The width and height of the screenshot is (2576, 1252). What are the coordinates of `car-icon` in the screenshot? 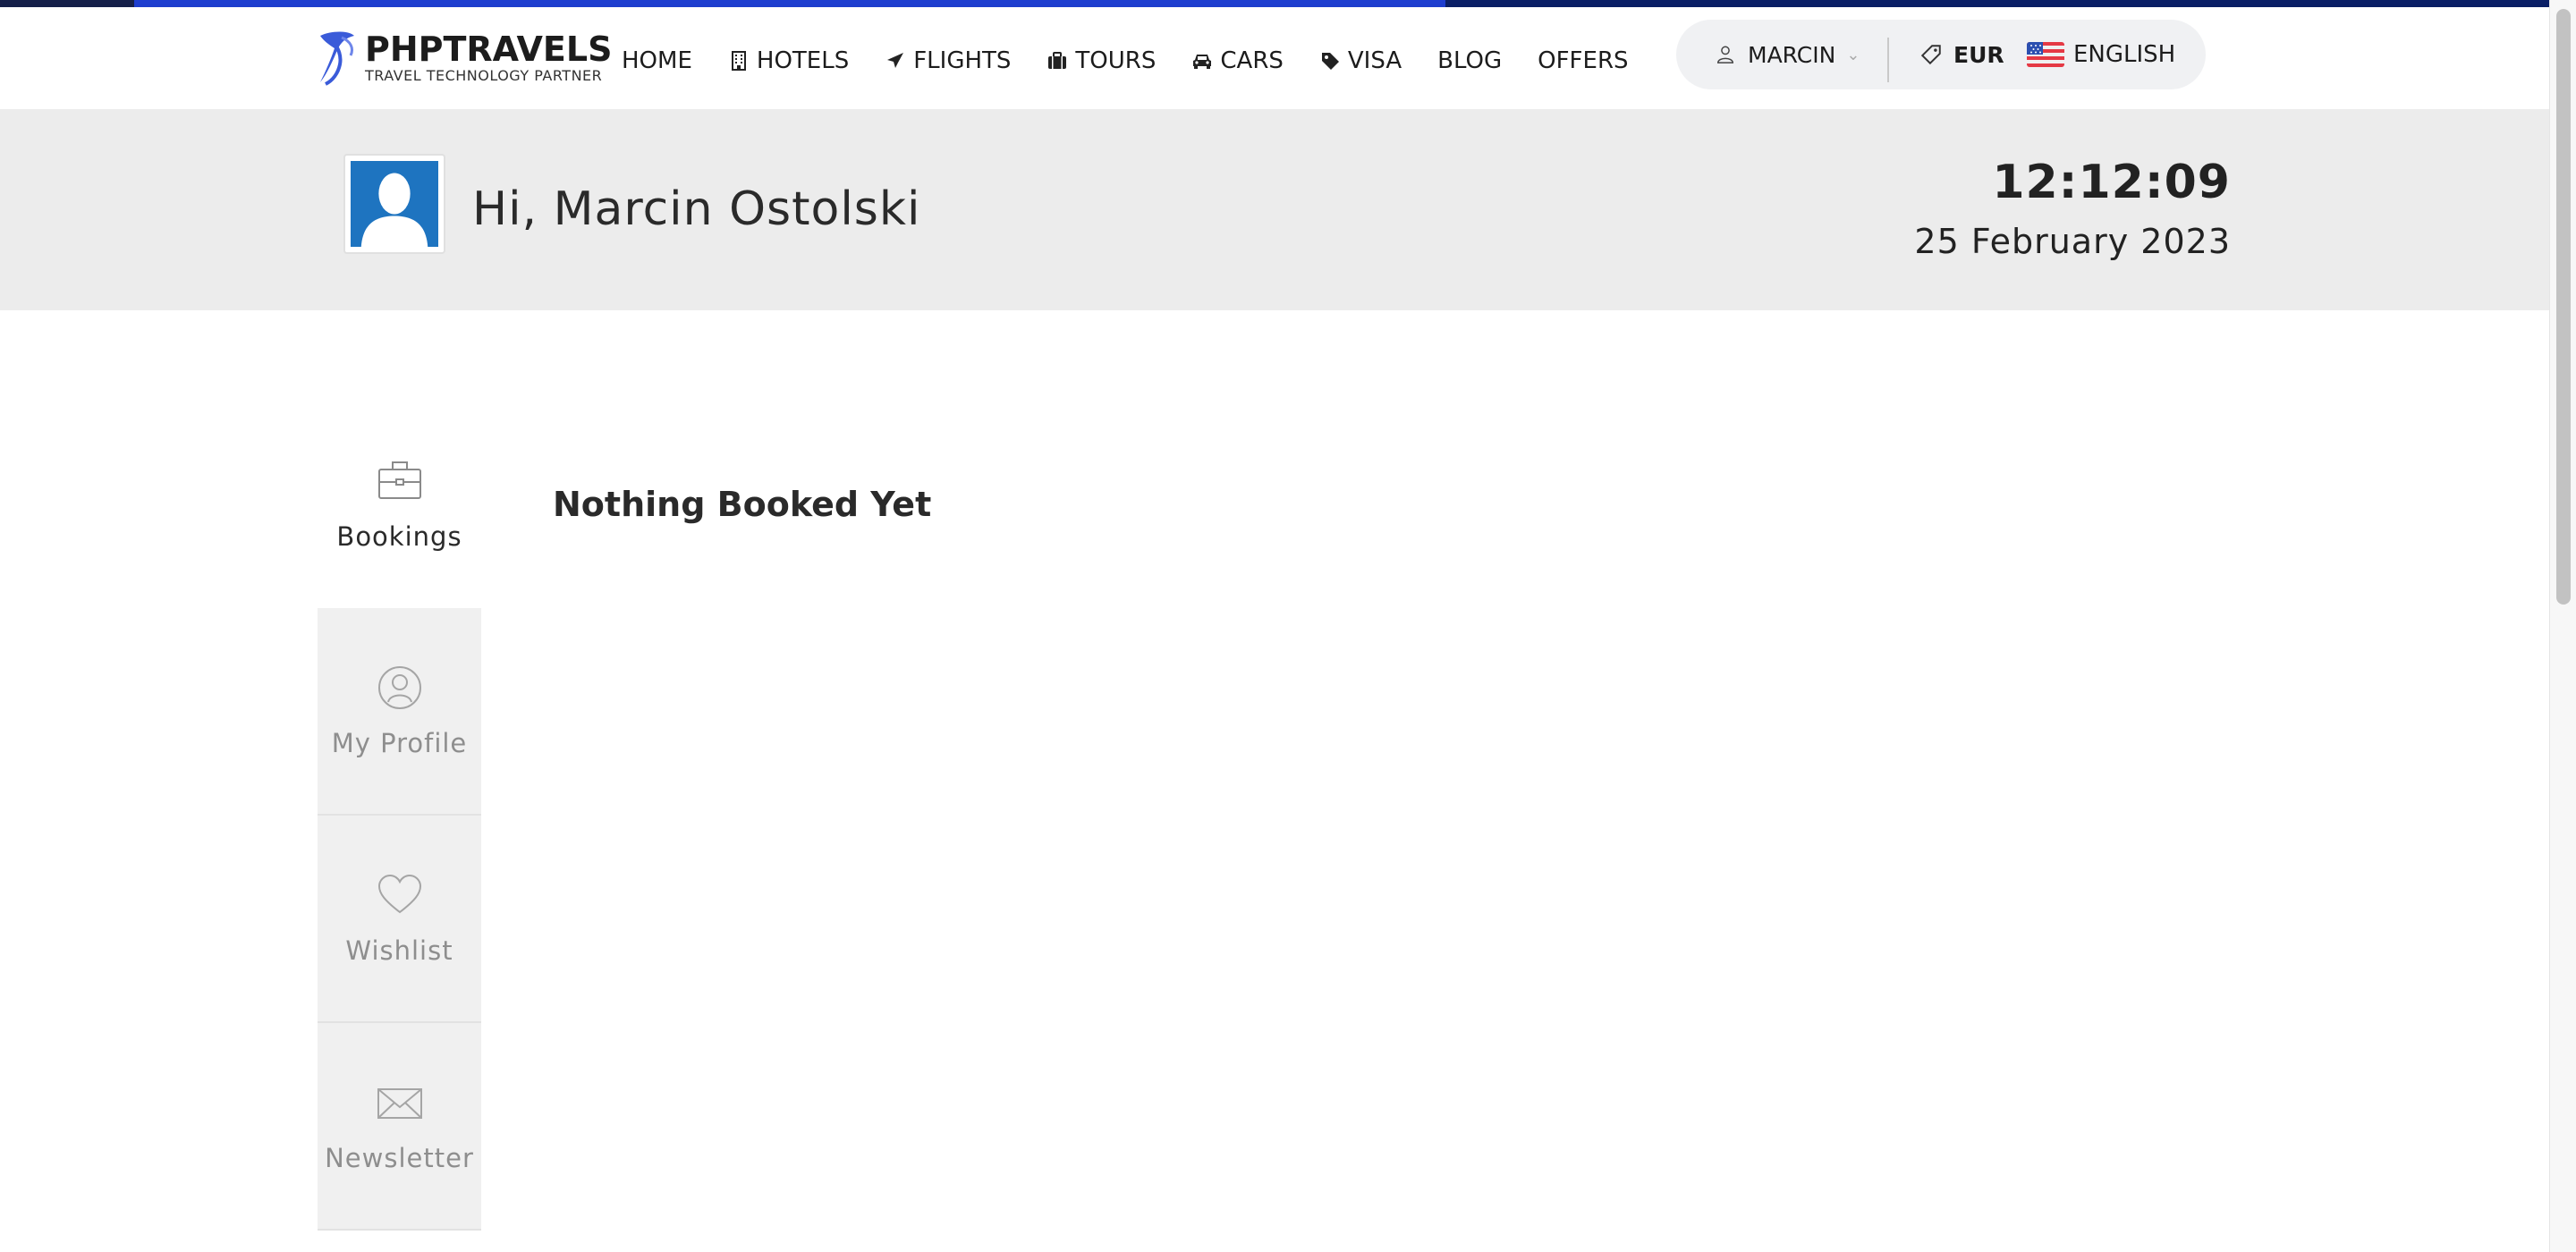 It's located at (1202, 61).